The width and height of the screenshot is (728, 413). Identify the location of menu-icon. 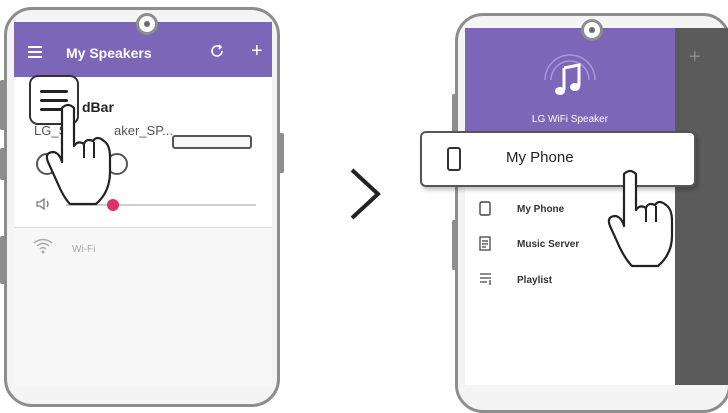
(35, 52).